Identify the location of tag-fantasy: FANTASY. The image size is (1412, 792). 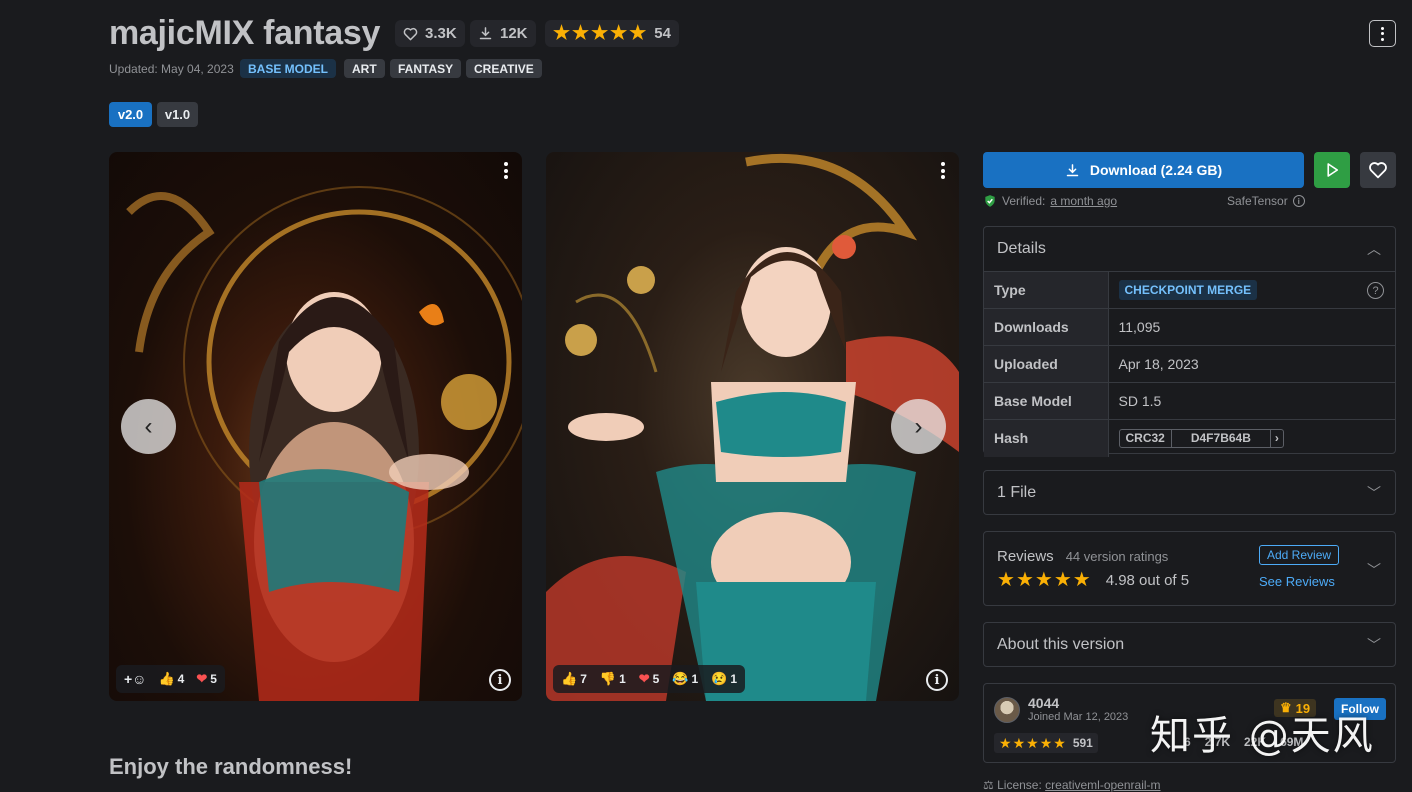
(426, 68).